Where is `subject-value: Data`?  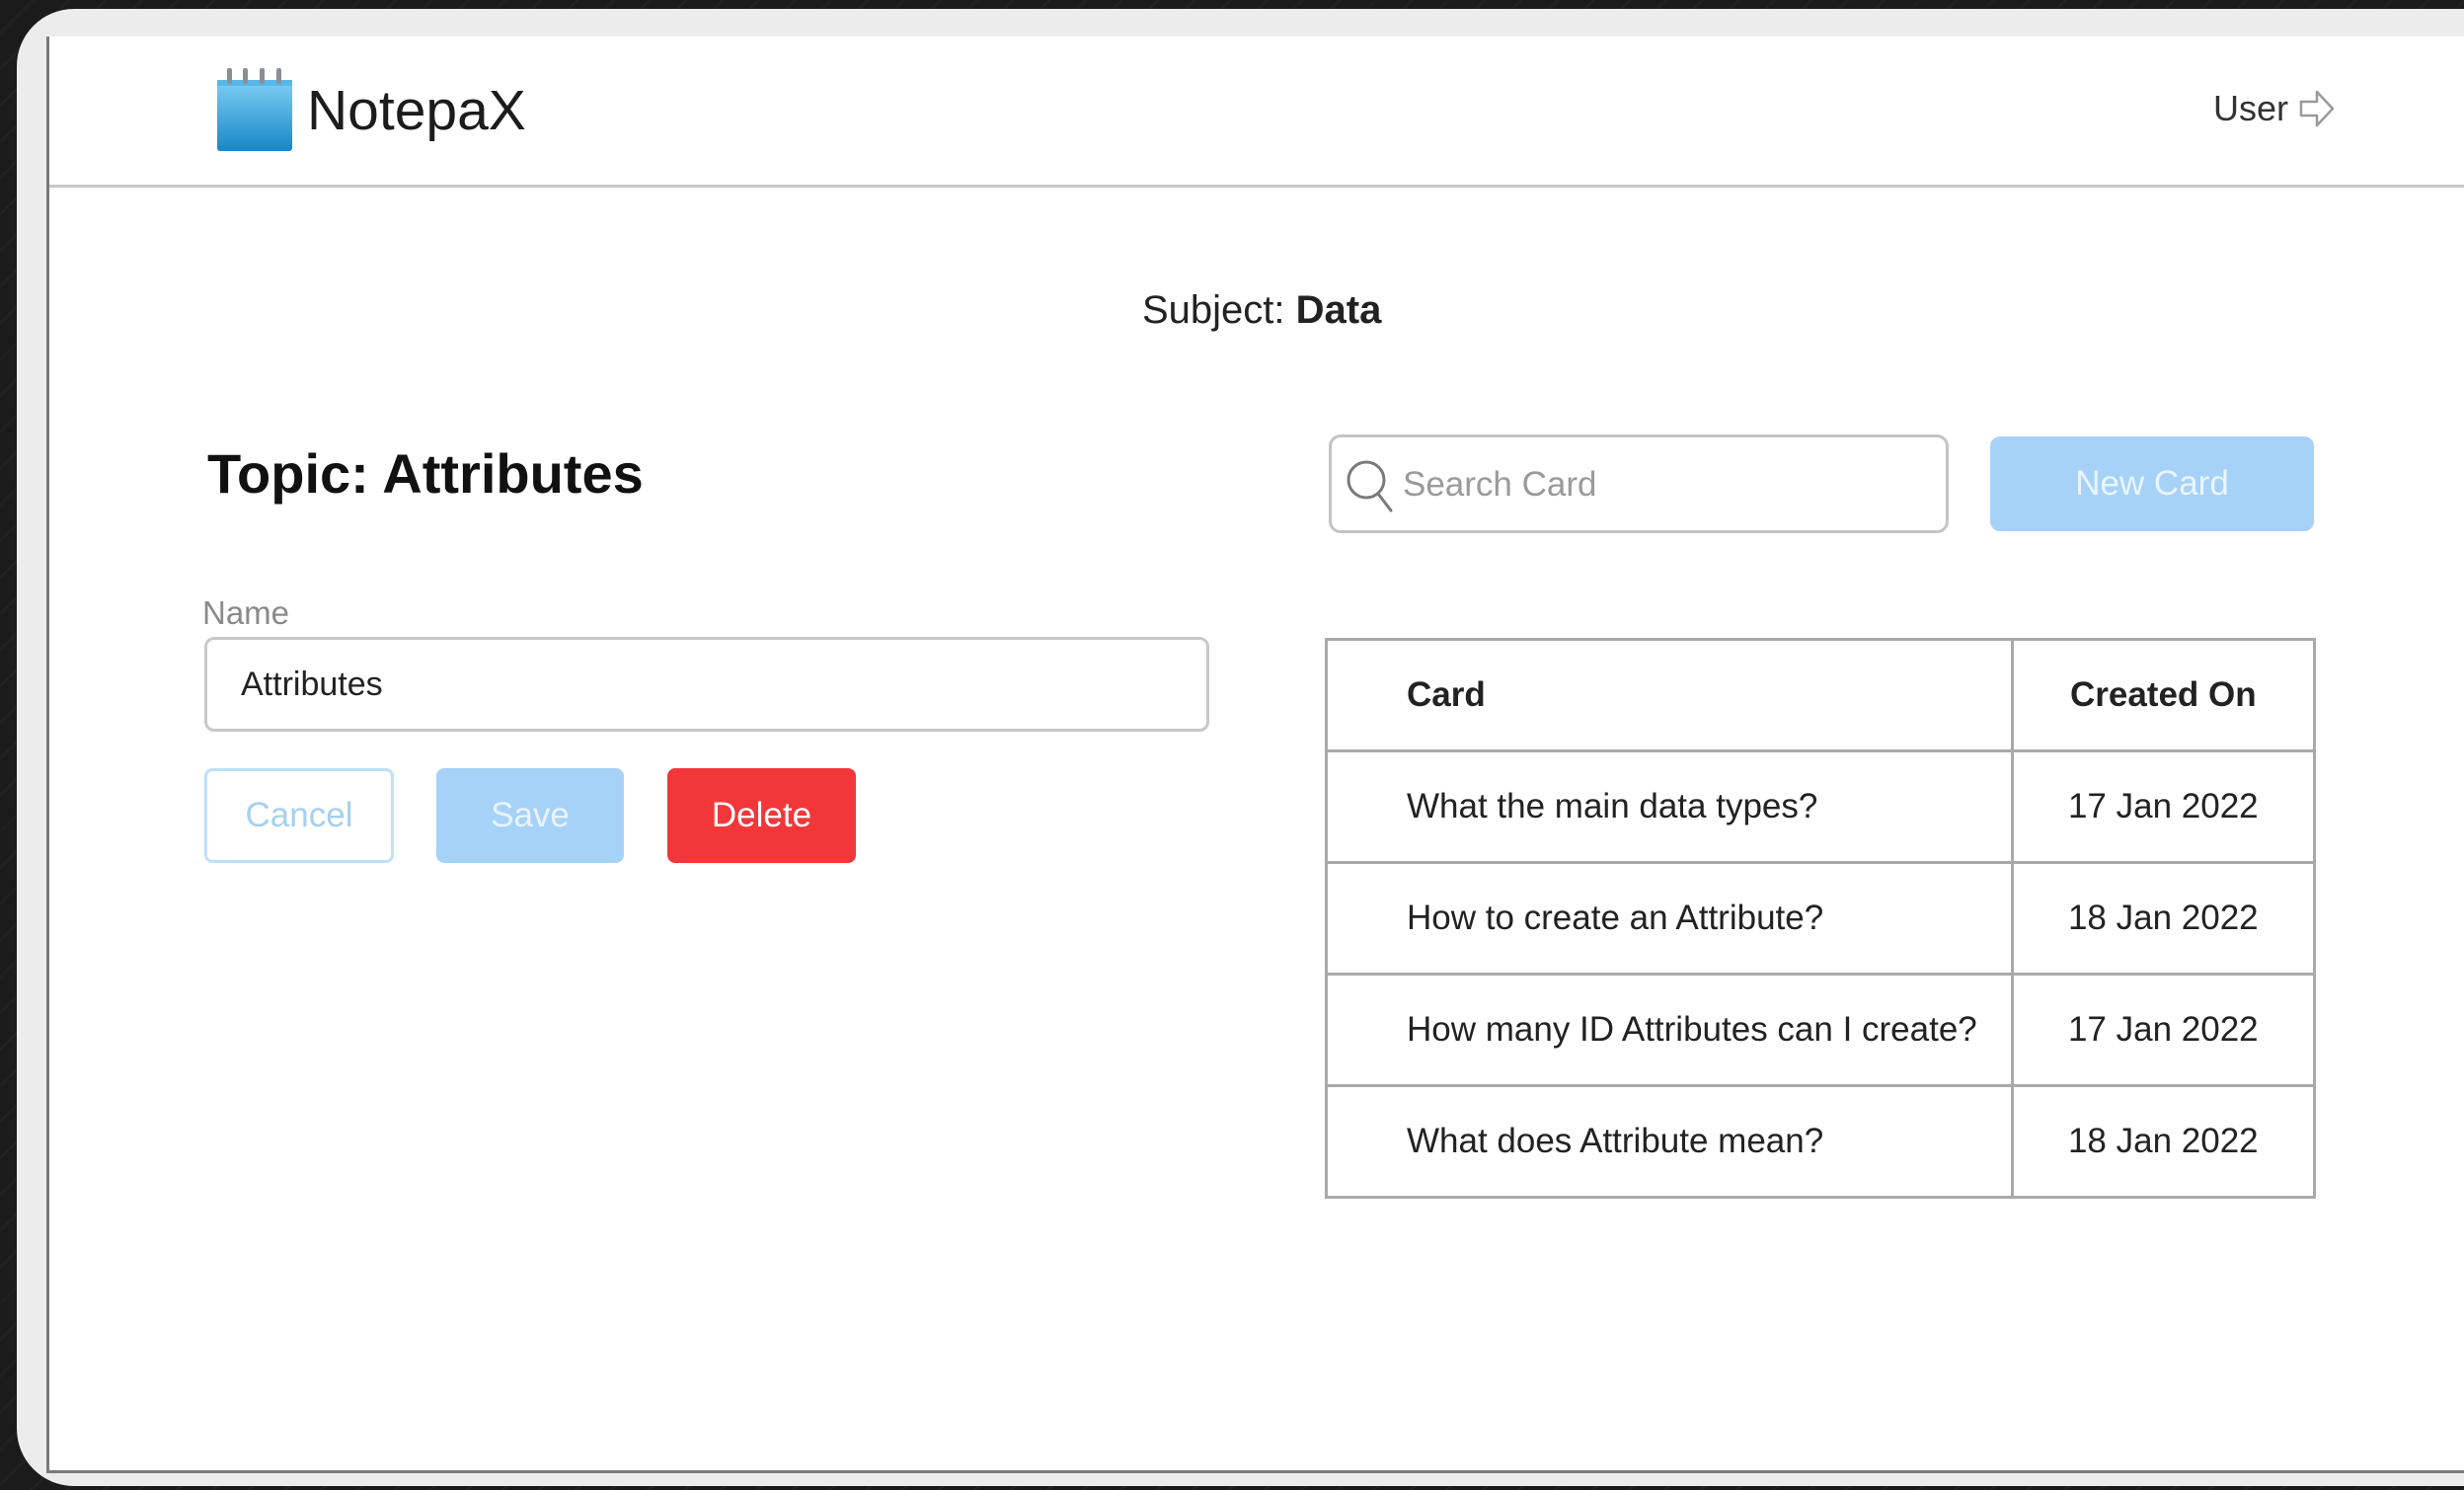 subject-value: Data is located at coordinates (1338, 310).